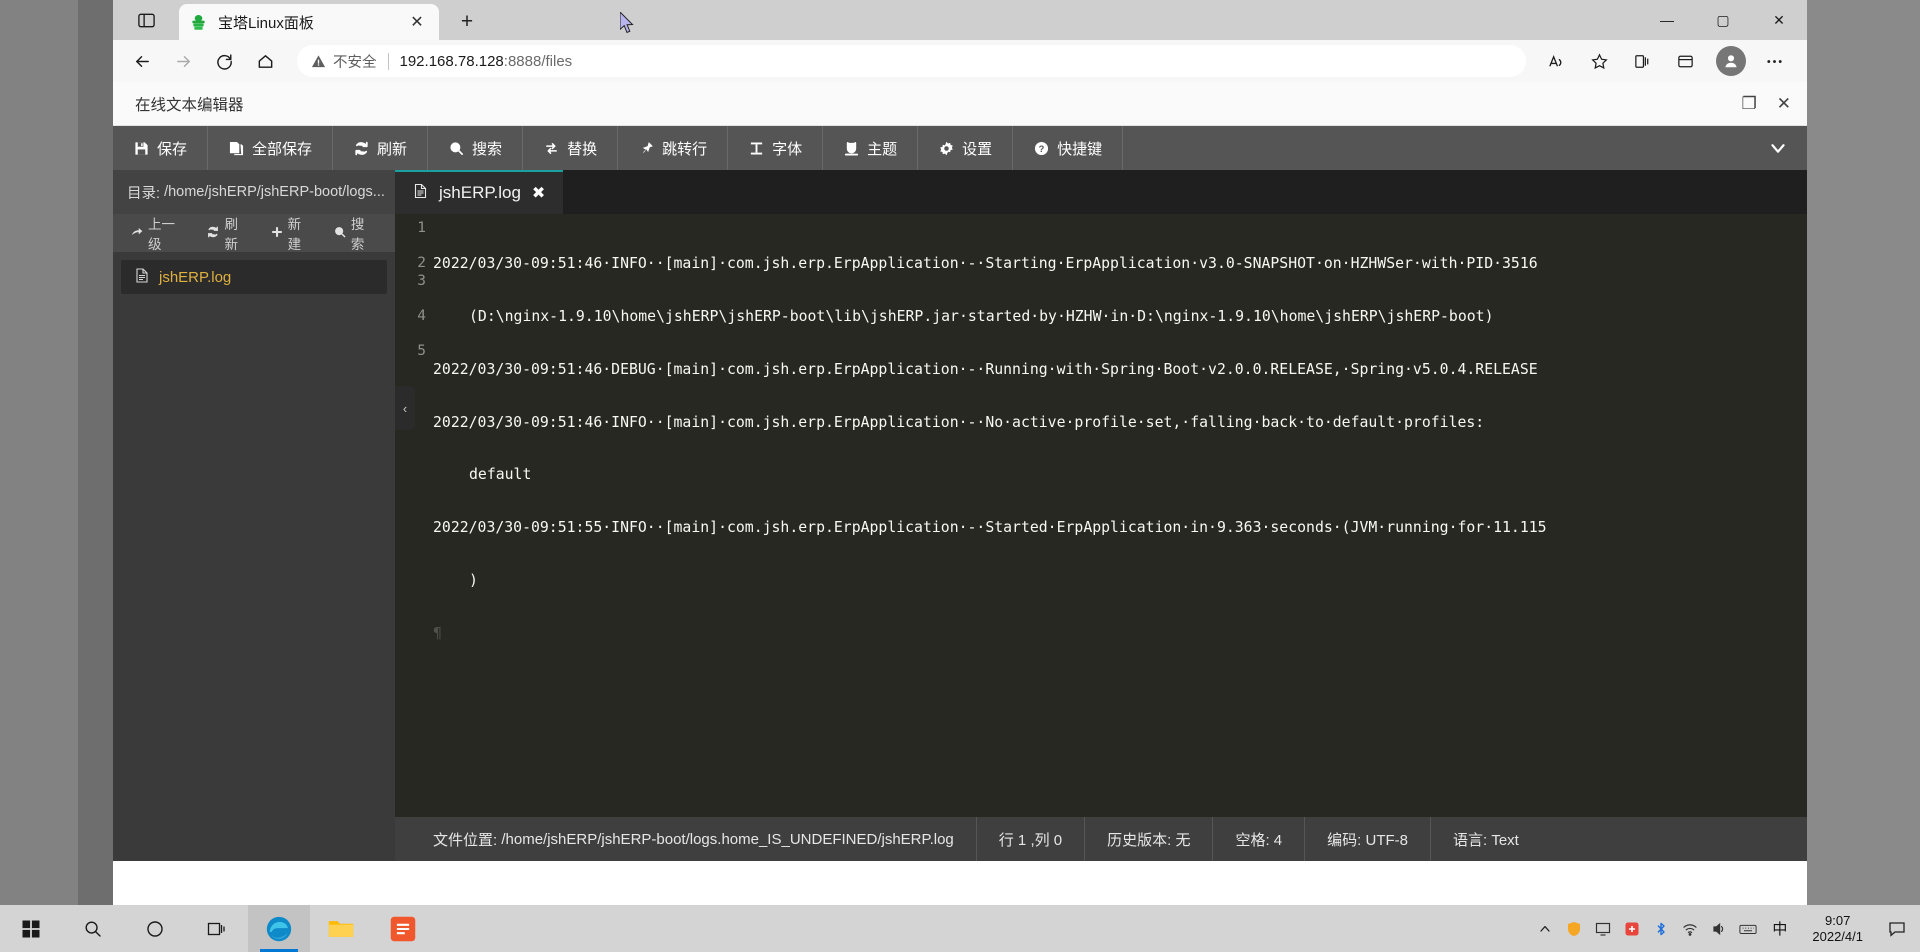 The width and height of the screenshot is (1920, 952). Describe the element at coordinates (341, 928) in the screenshot. I see `taskbar-app-file-explorer` at that location.